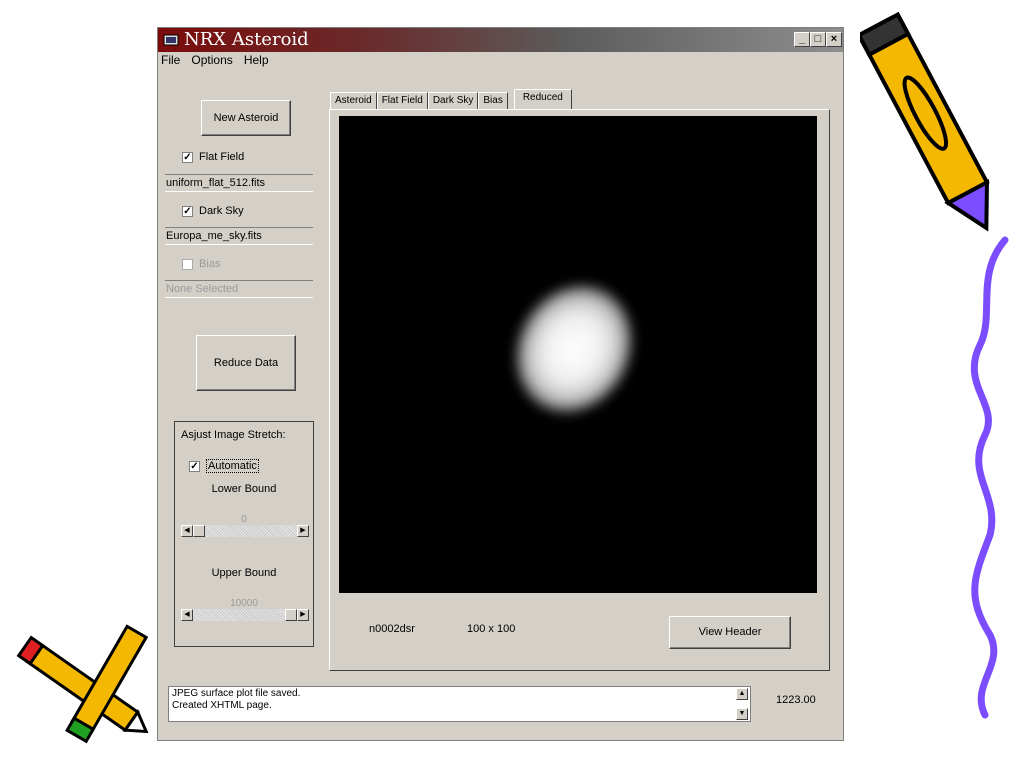 This screenshot has height=768, width=1024. I want to click on view-header-button: View Header, so click(730, 632).